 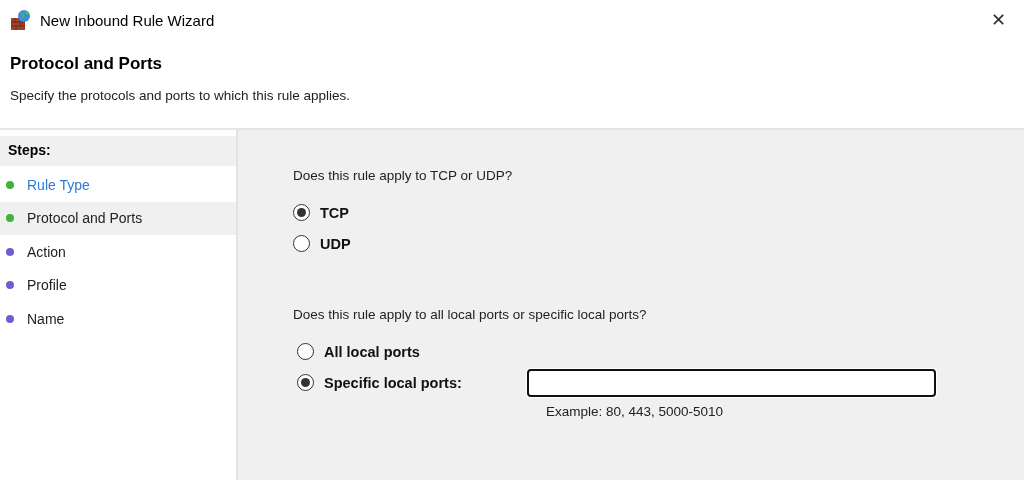 What do you see at coordinates (118, 252) in the screenshot?
I see `step-item: Action` at bounding box center [118, 252].